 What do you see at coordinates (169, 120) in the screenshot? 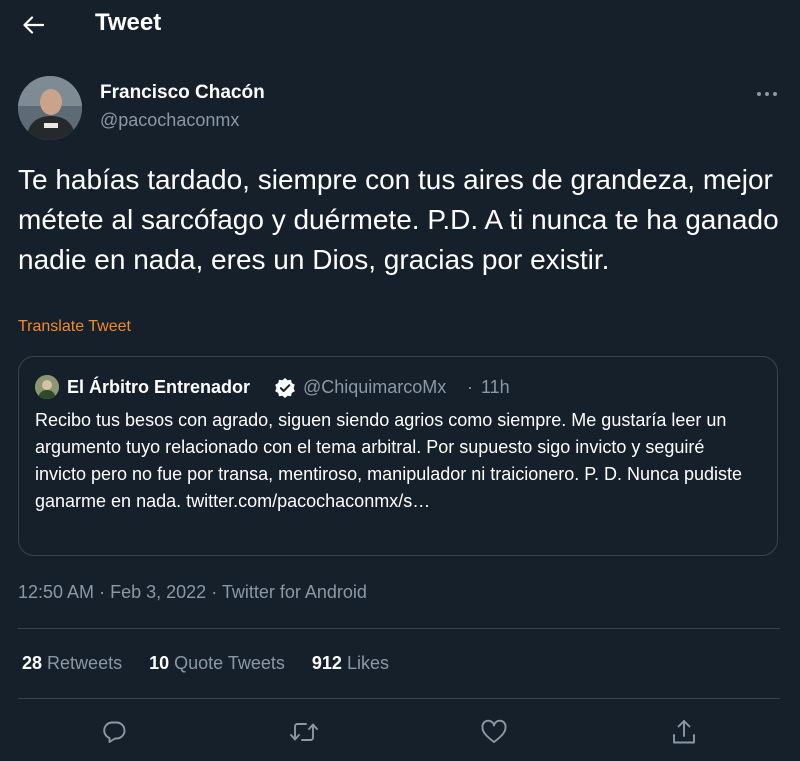
I see `author-handle: @pacochaconmx` at bounding box center [169, 120].